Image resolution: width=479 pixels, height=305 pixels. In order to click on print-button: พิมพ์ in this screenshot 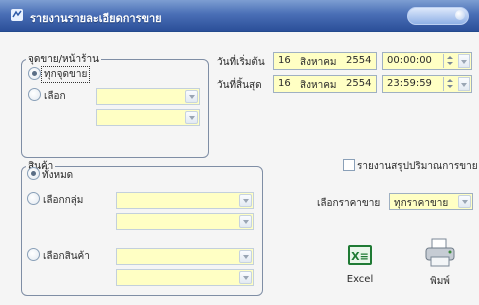, I will do `click(440, 264)`.